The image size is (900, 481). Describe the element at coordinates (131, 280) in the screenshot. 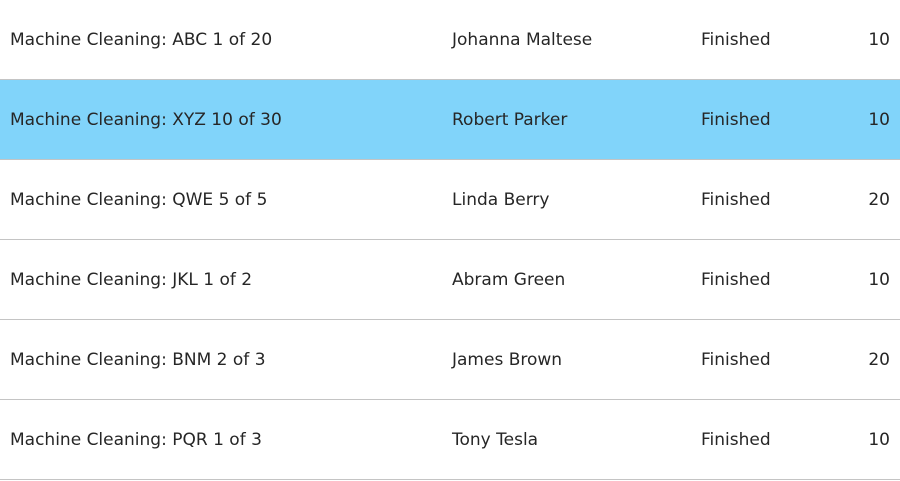

I see `task-name: Machine Cleaning: JKL 1 of 2` at that location.